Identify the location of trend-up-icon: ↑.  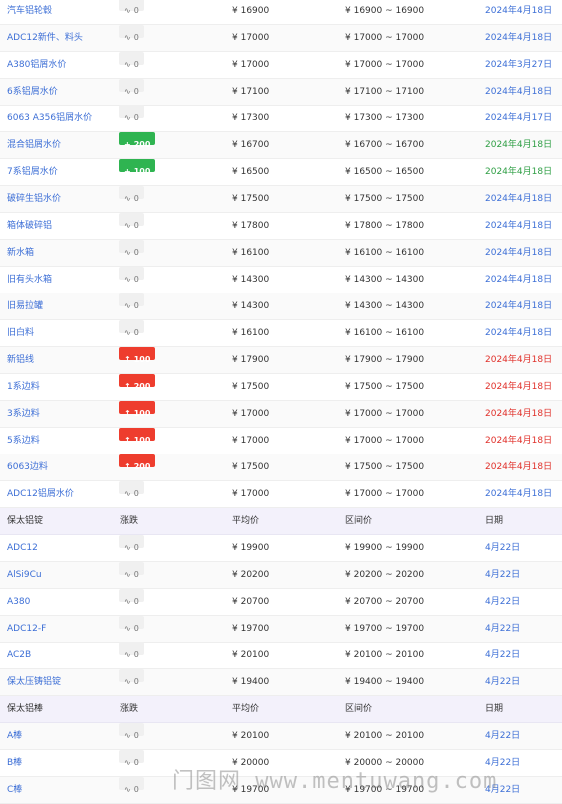
(127, 467).